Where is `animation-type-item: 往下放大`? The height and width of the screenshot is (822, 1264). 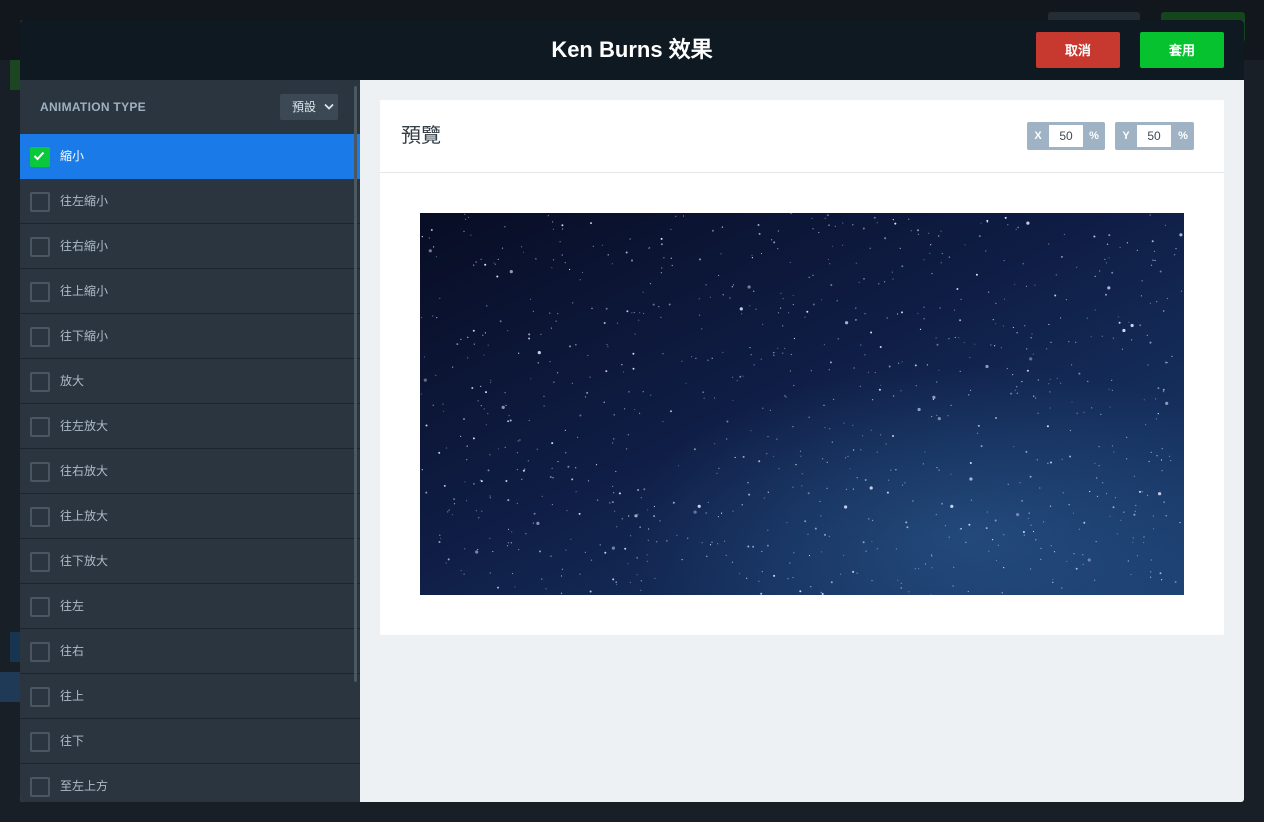
animation-type-item: 往下放大 is located at coordinates (190, 561).